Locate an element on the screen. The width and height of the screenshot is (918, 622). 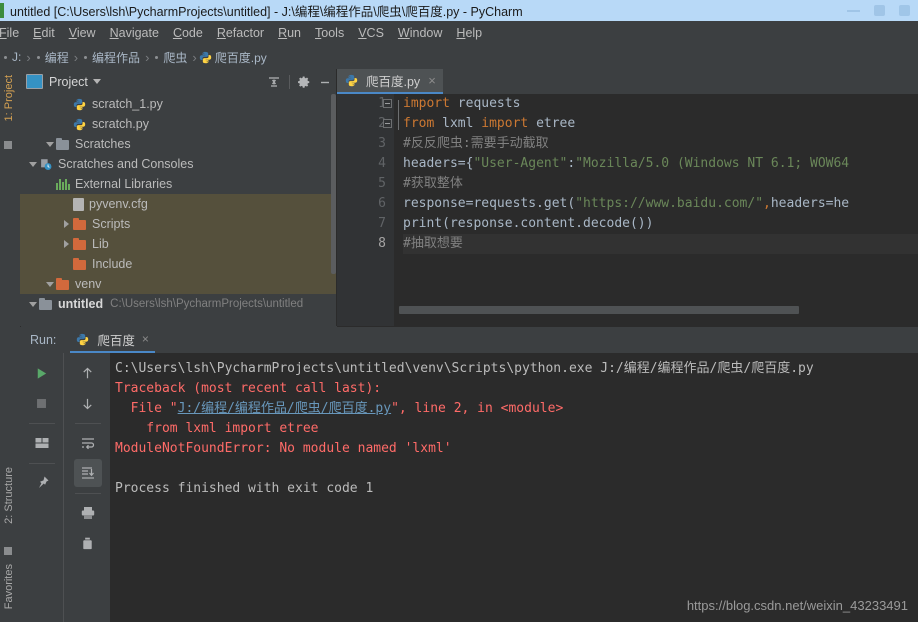
tool-window-button-structure: 2: Structure is located at coordinates (9, 495).